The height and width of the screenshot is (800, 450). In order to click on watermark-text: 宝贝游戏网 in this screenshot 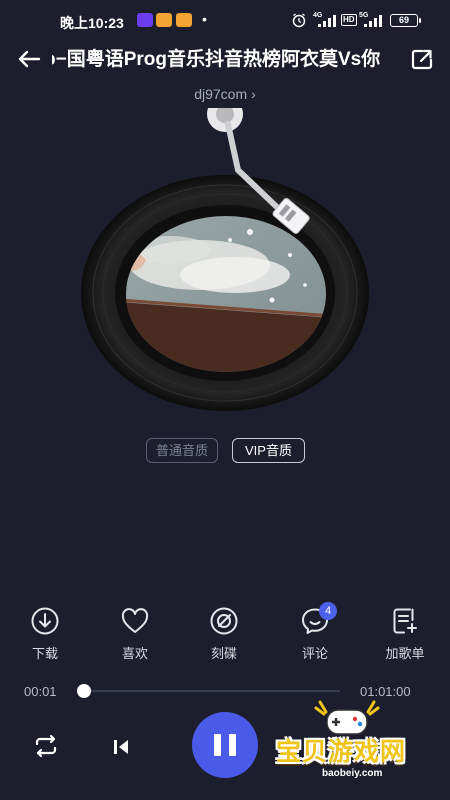, I will do `click(341, 752)`.